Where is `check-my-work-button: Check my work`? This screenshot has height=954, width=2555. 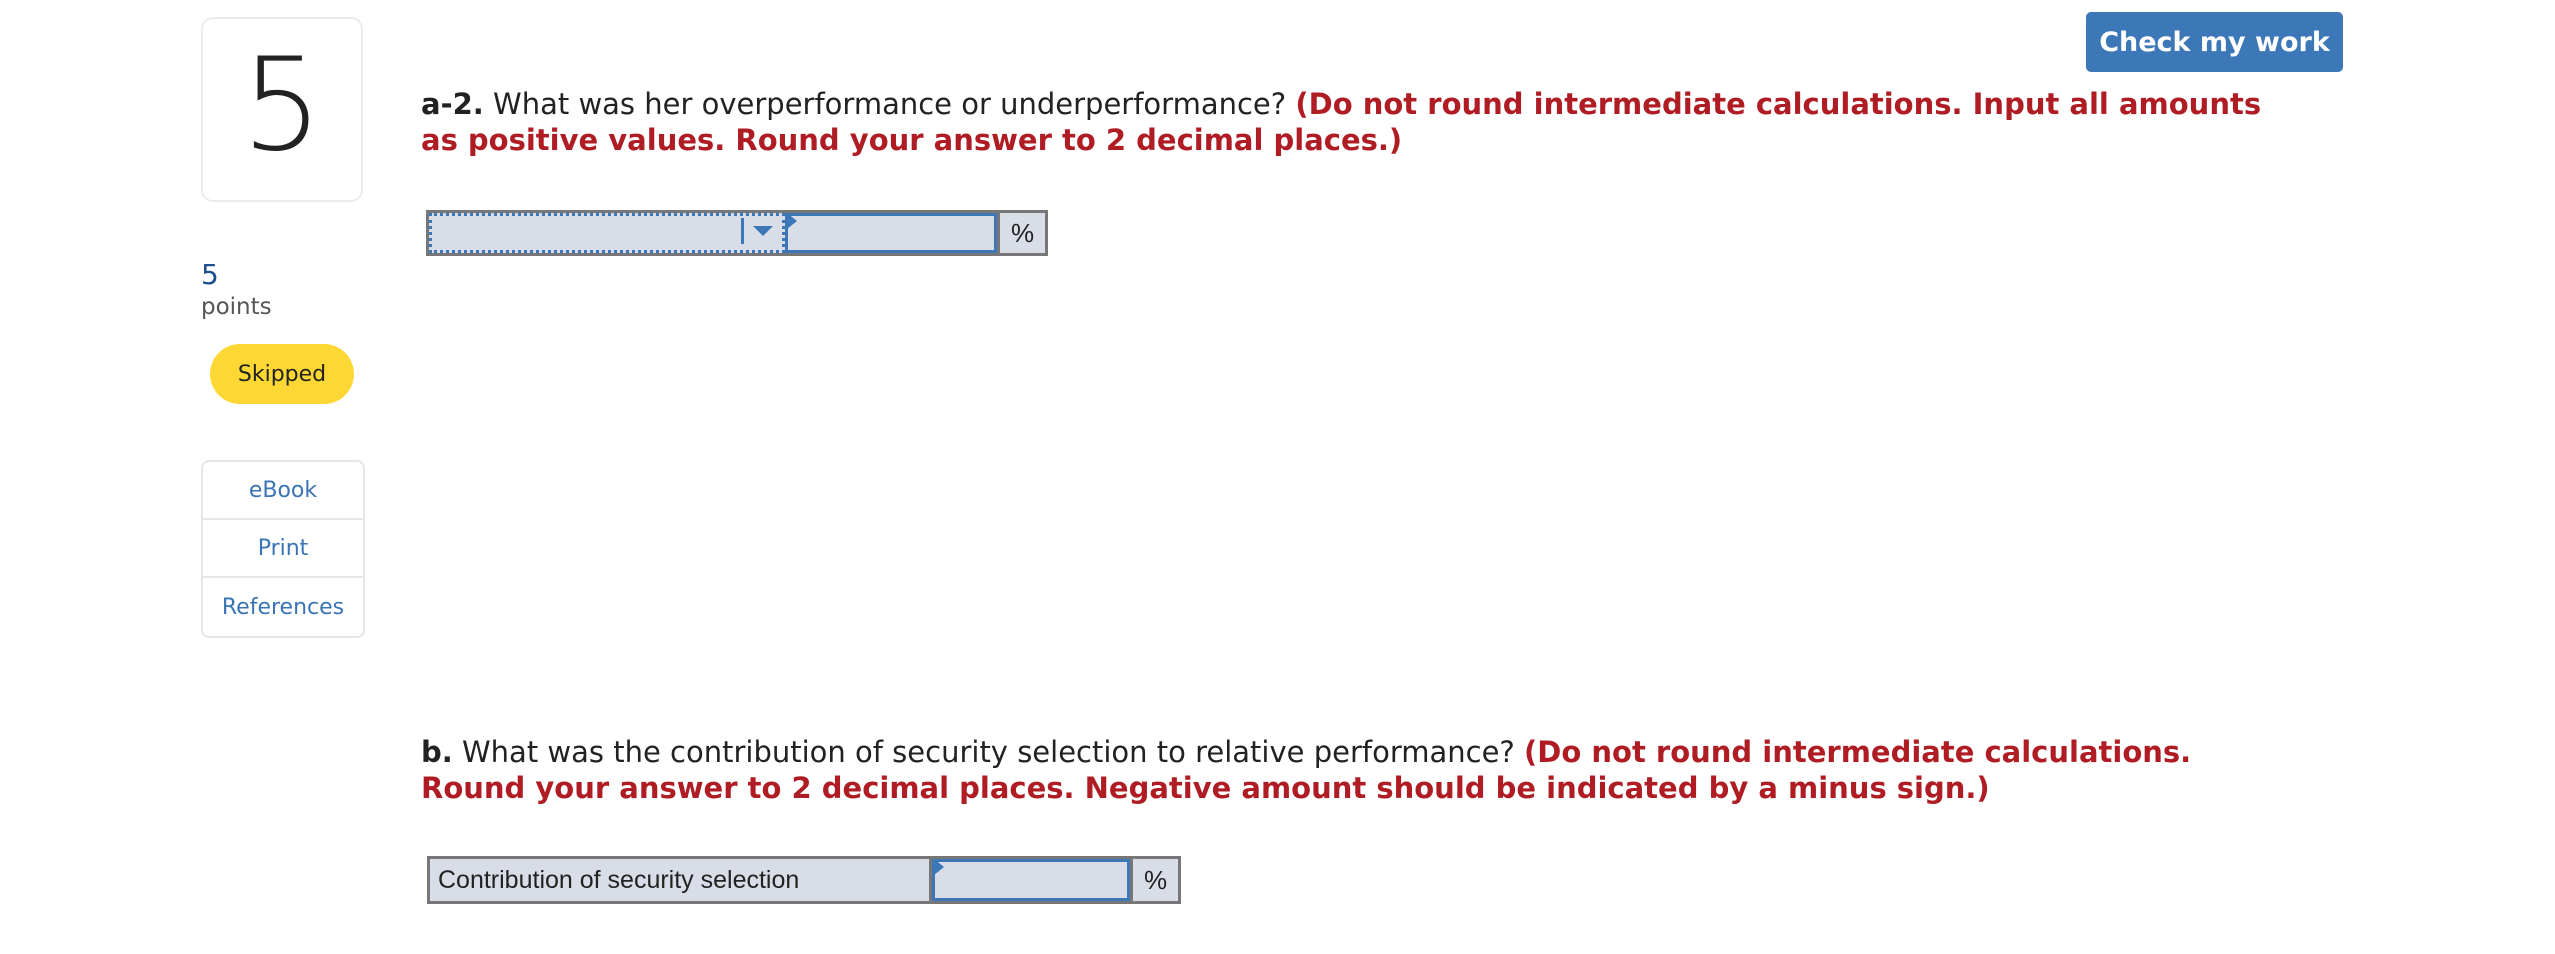 check-my-work-button: Check my work is located at coordinates (2214, 42).